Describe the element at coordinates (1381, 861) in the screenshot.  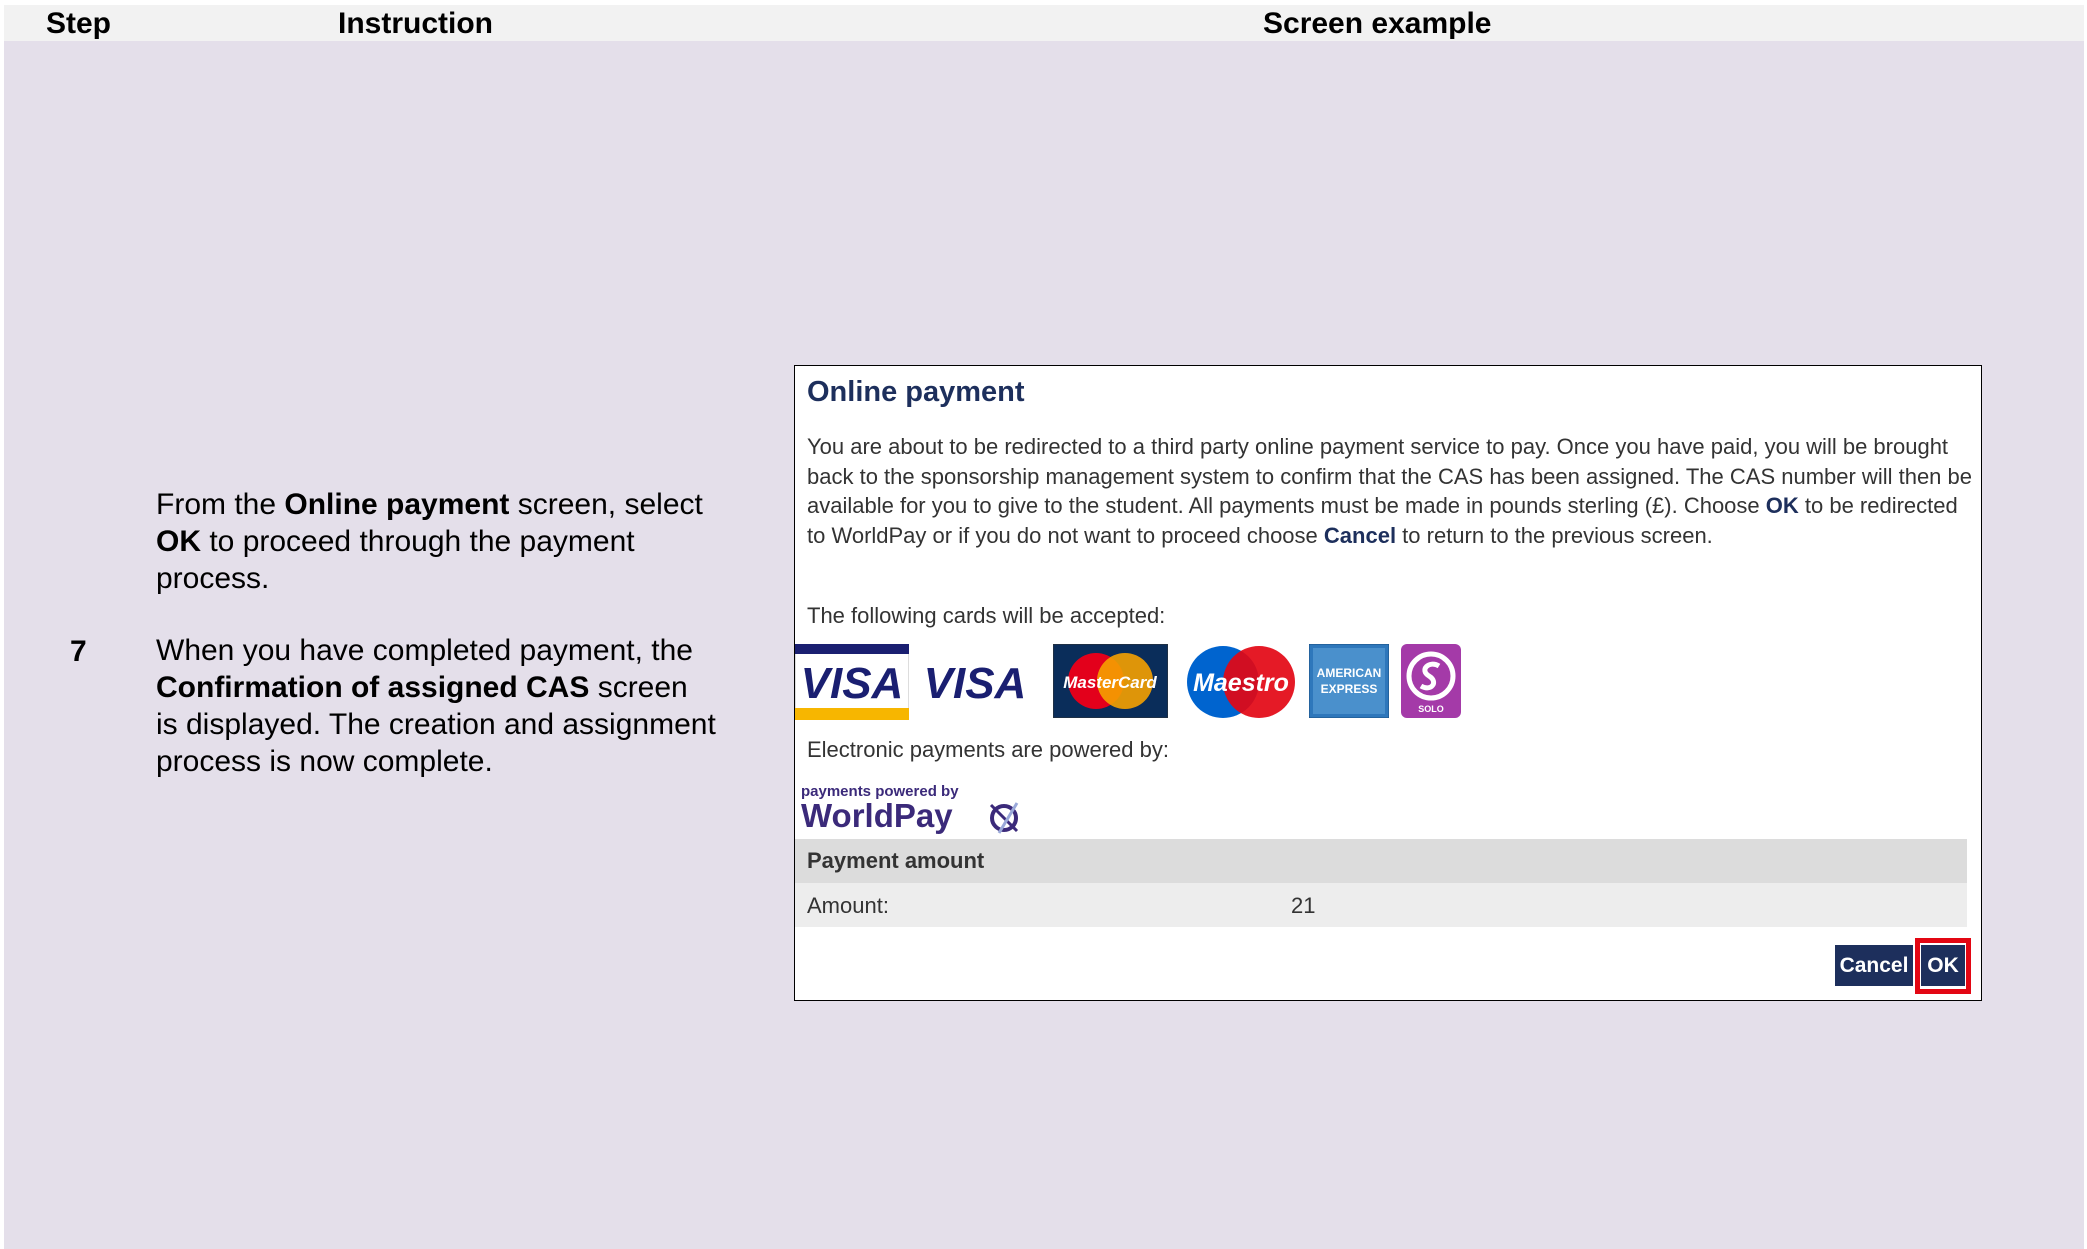
I see `payment-amount-header: Payment amount` at that location.